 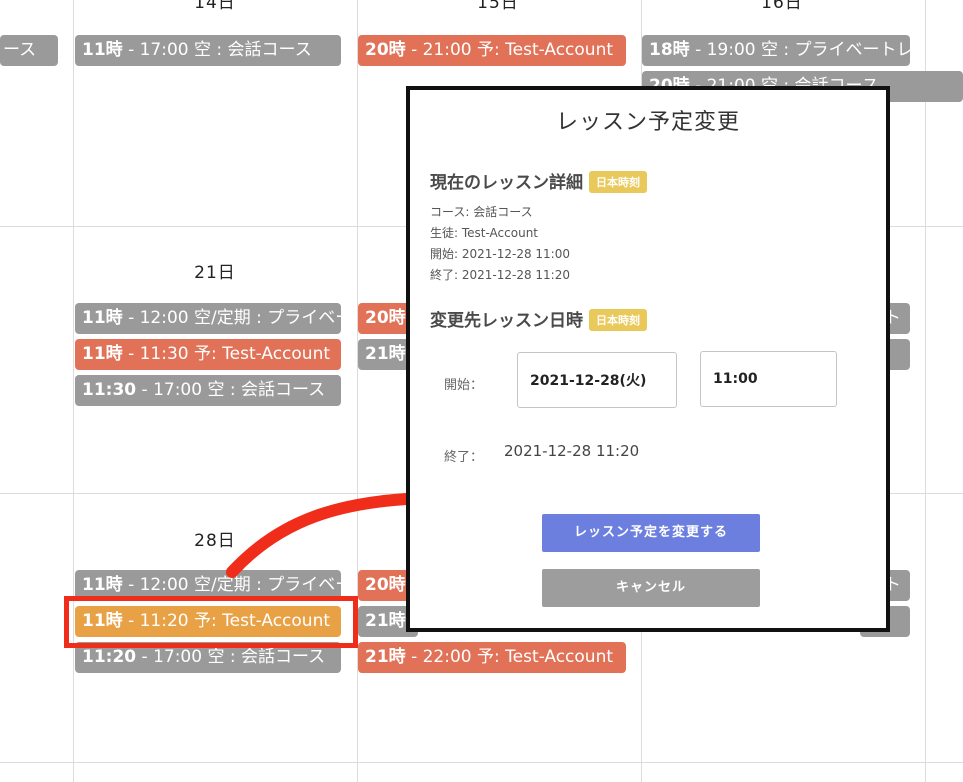 I want to click on cancel-button: キャンセル, so click(x=651, y=588).